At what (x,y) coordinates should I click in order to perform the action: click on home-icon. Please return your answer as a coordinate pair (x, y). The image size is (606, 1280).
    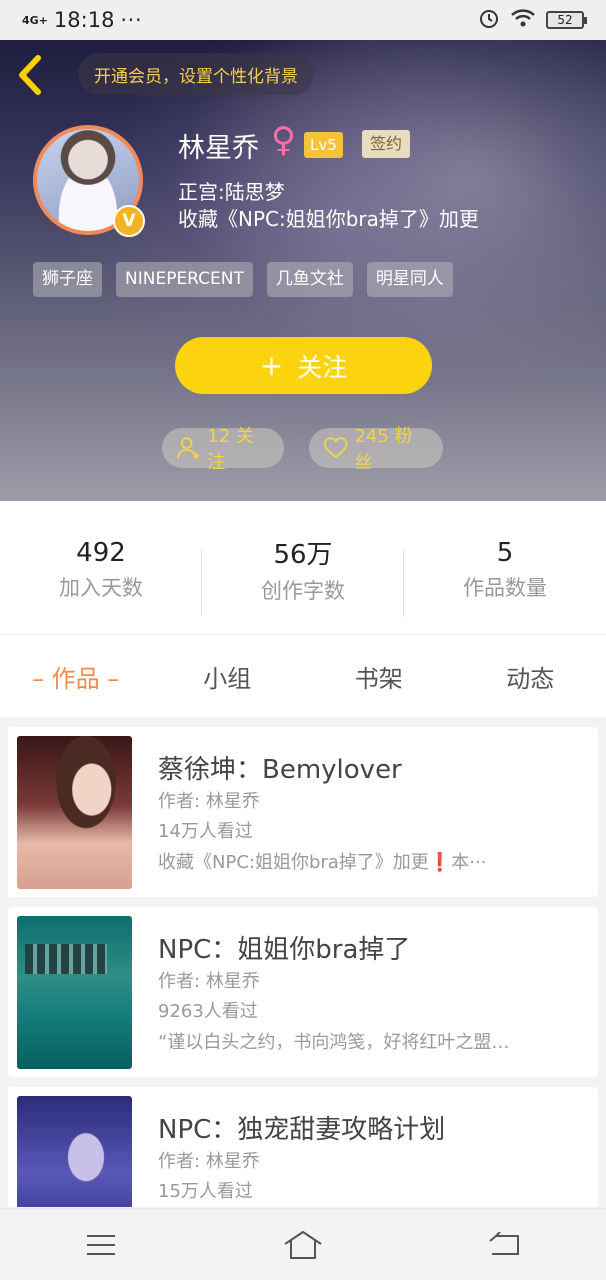
    Looking at the image, I should click on (303, 1244).